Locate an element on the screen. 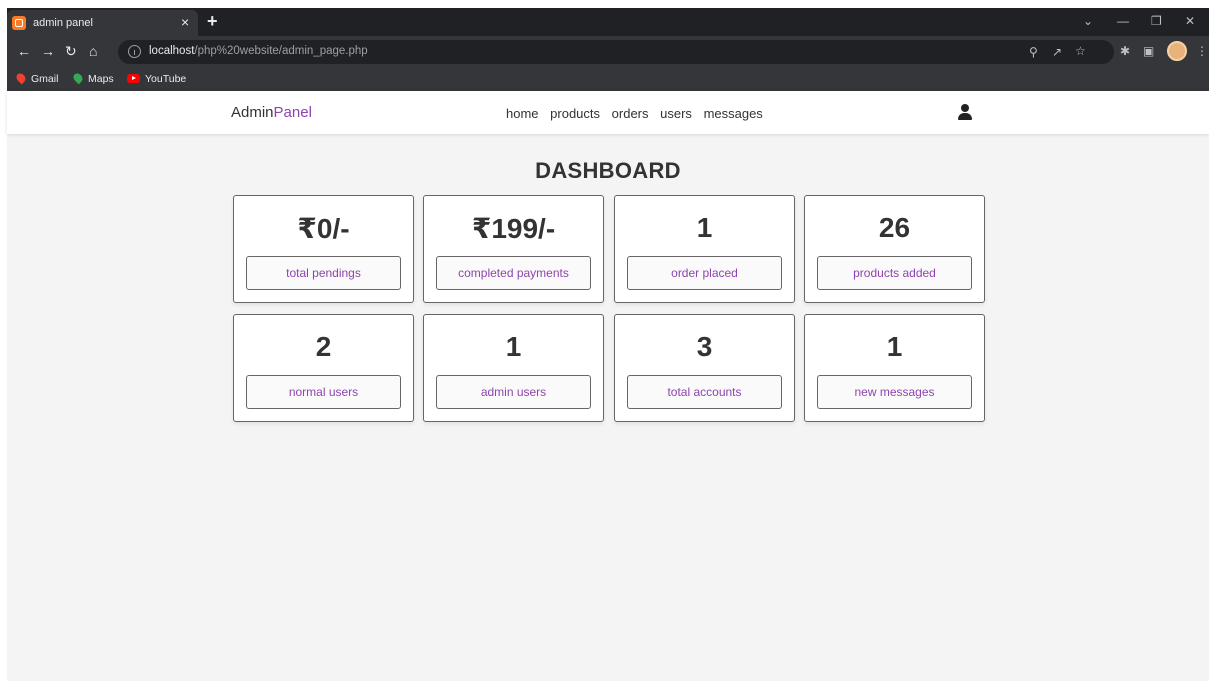 This screenshot has height=681, width=1209. tab-title: admin panel is located at coordinates (63, 23).